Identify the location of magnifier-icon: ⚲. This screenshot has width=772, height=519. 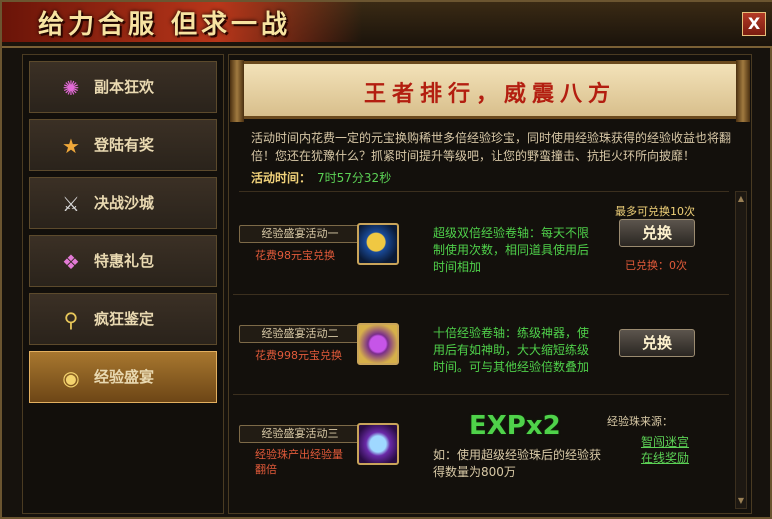
(71, 320).